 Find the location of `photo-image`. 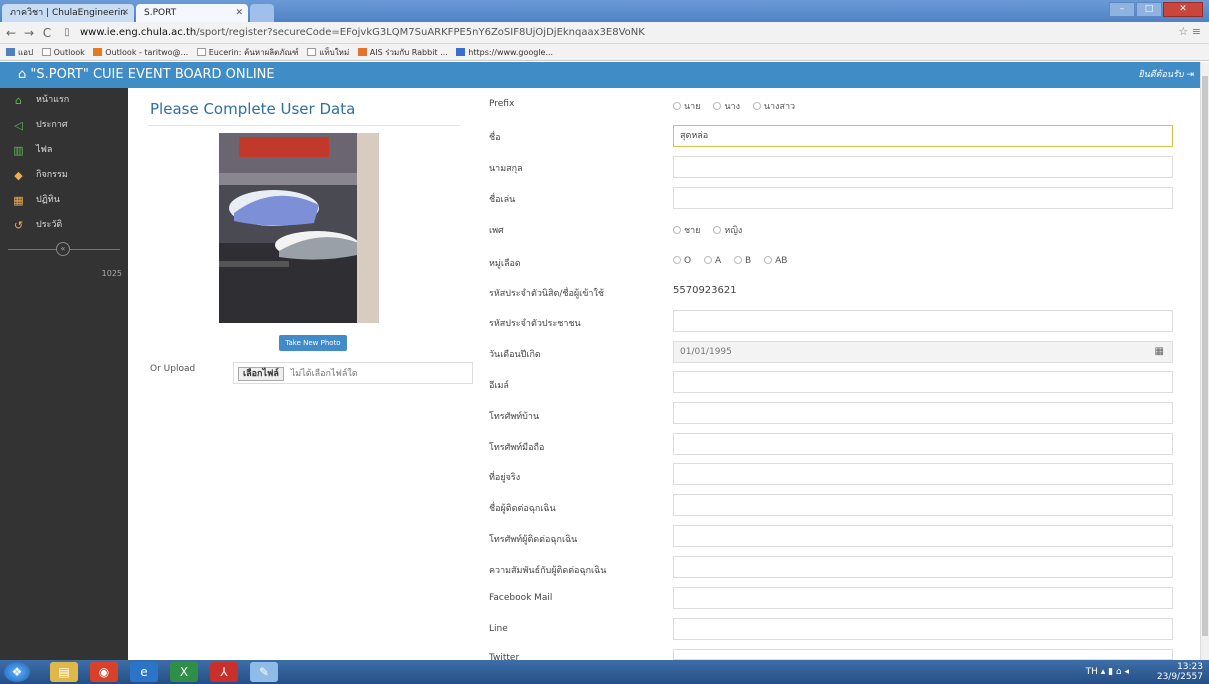

photo-image is located at coordinates (299, 228).